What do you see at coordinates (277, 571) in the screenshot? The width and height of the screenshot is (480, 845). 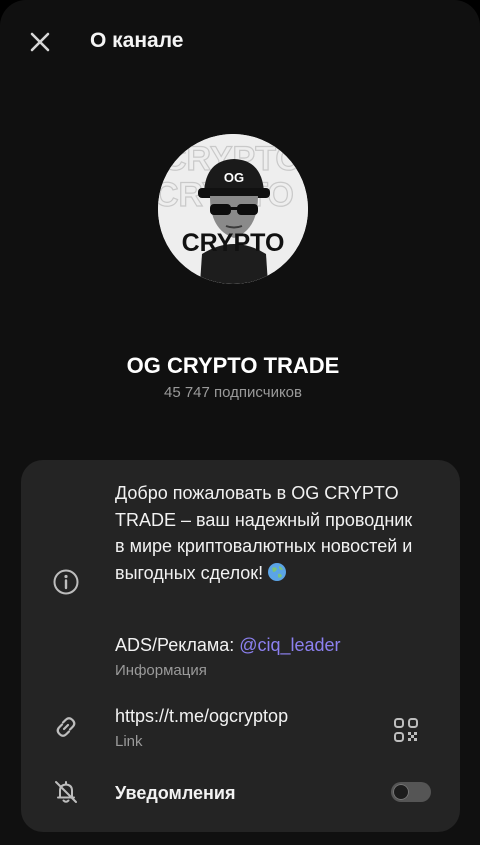 I see `globe-icon` at bounding box center [277, 571].